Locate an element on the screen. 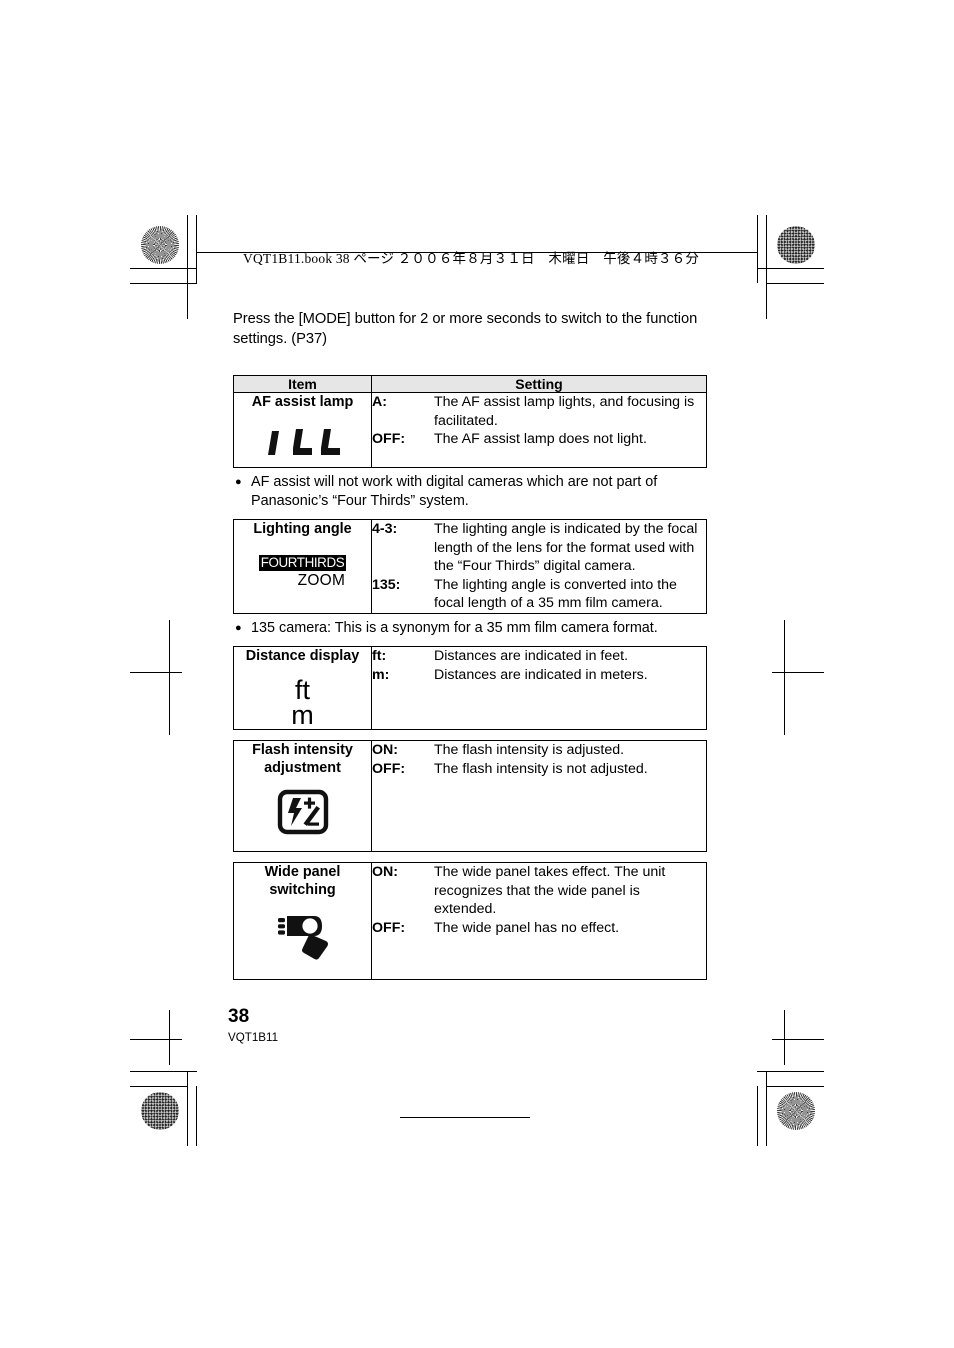 The height and width of the screenshot is (1348, 954). setting-row: OFF: The wide panel has no effect. is located at coordinates (539, 928).